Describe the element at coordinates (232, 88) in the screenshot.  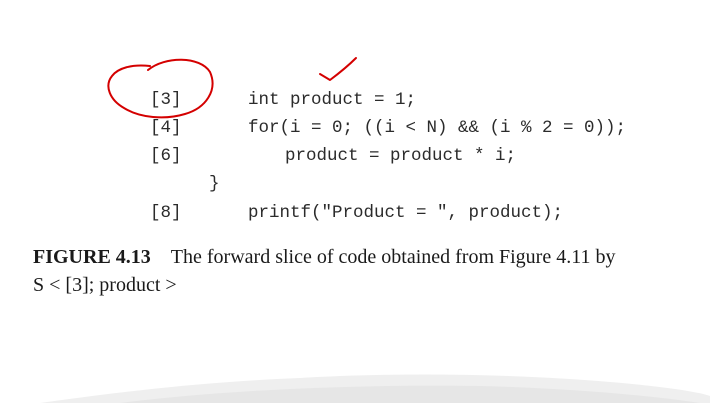
I see `pen-annotations` at that location.